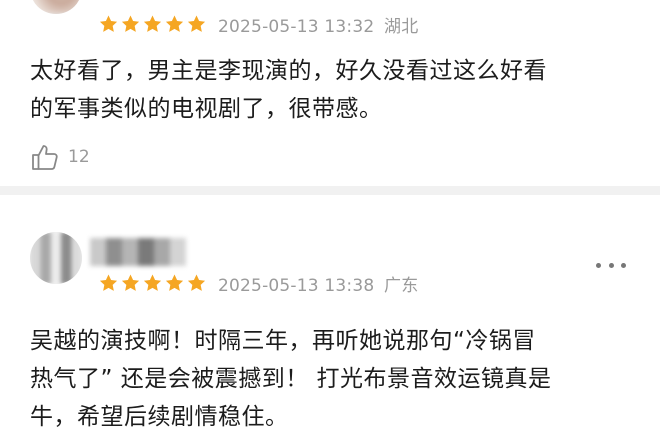 Image resolution: width=660 pixels, height=442 pixels. What do you see at coordinates (401, 26) in the screenshot?
I see `review-region: 湖北` at bounding box center [401, 26].